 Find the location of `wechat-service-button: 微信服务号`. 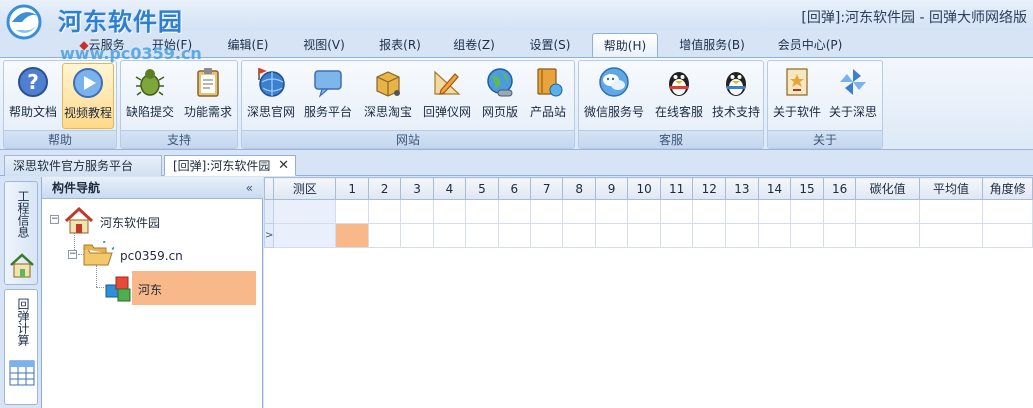

wechat-service-button: 微信服务号 is located at coordinates (614, 96).